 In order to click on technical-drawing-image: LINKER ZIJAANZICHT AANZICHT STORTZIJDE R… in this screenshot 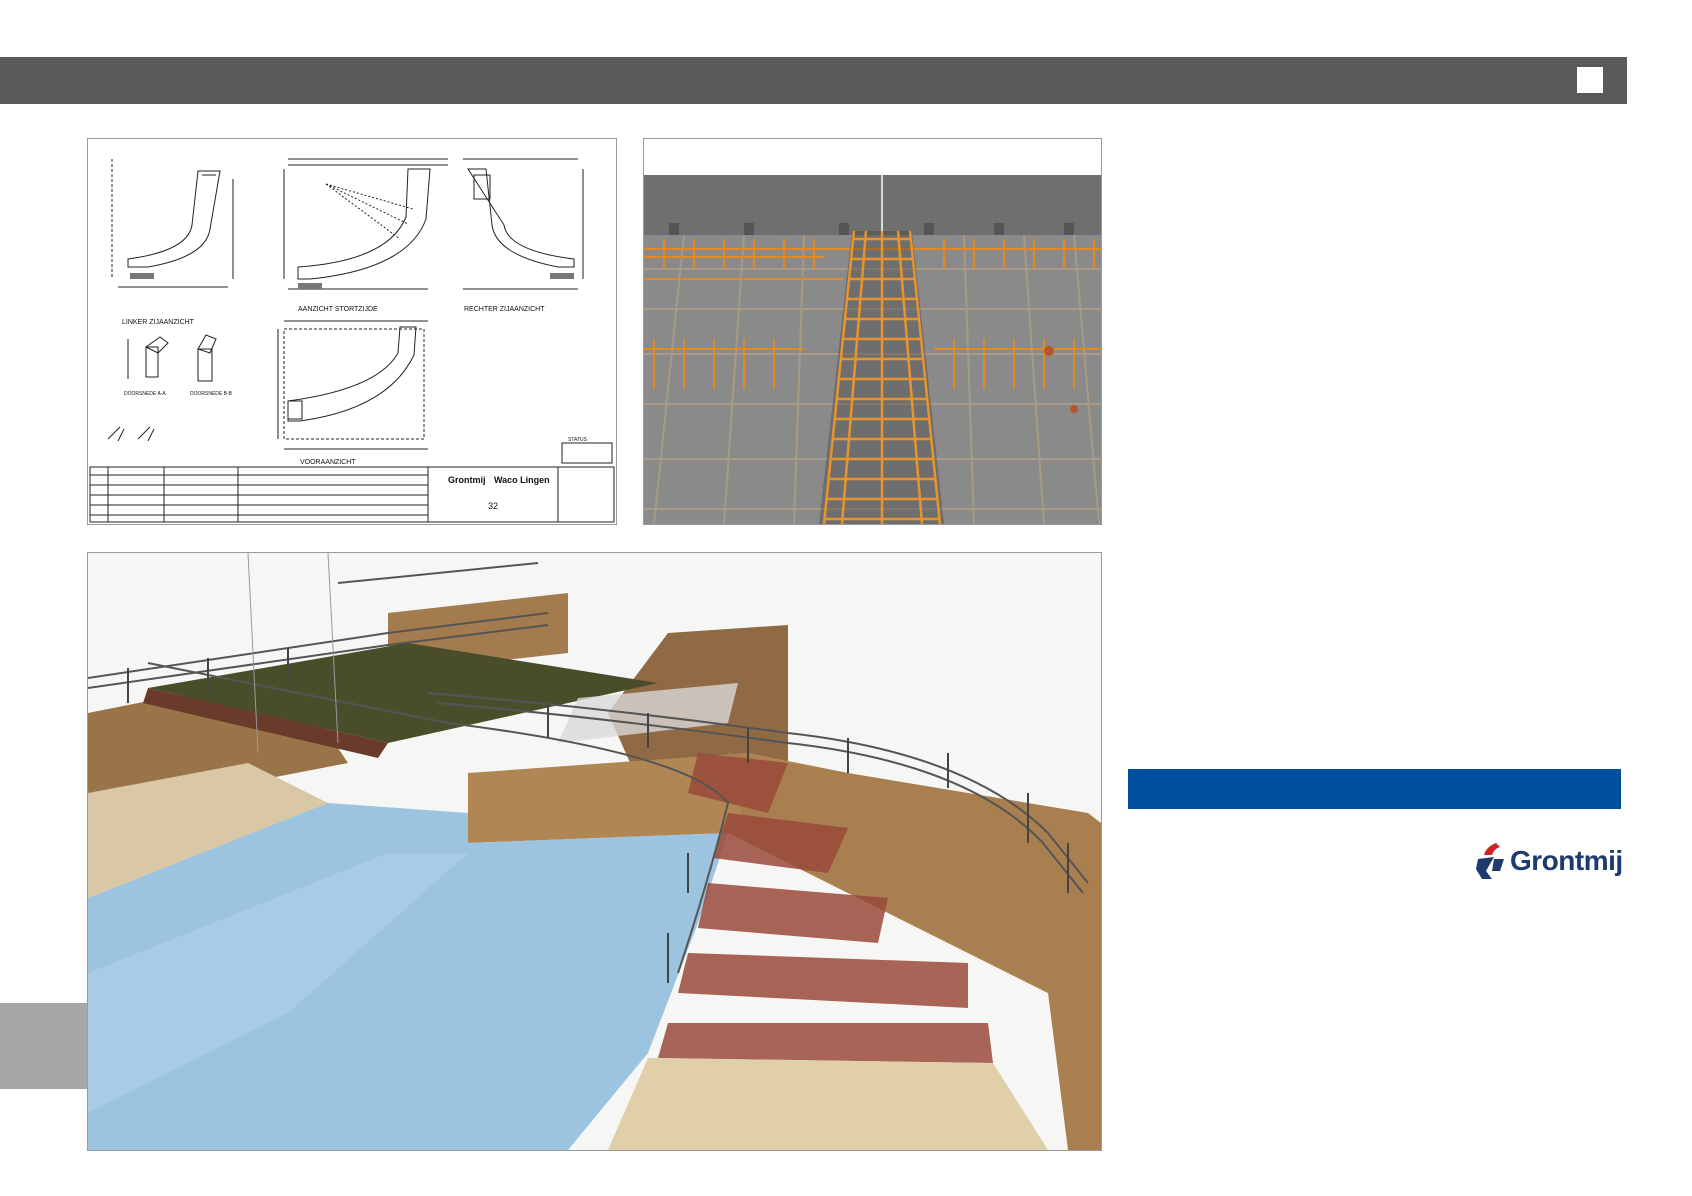, I will do `click(352, 331)`.